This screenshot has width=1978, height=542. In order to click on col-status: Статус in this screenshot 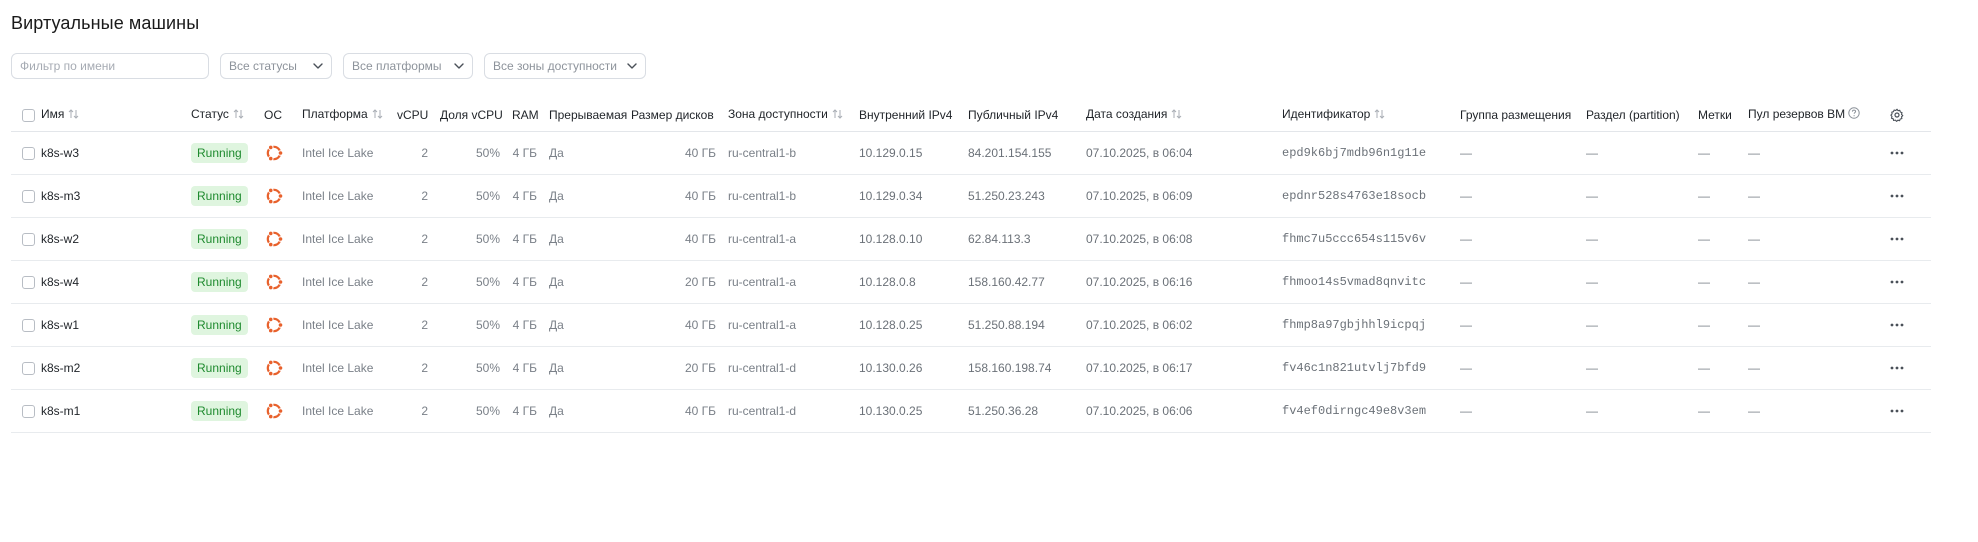, I will do `click(227, 115)`.